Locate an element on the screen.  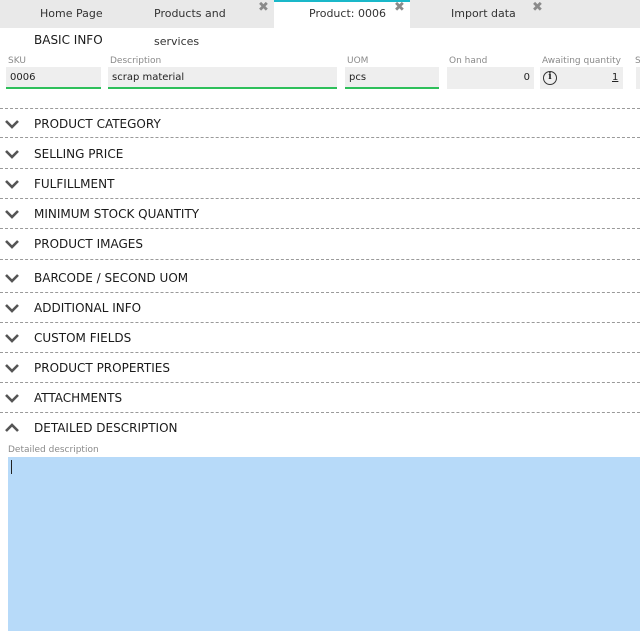
text-caret is located at coordinates (11, 467).